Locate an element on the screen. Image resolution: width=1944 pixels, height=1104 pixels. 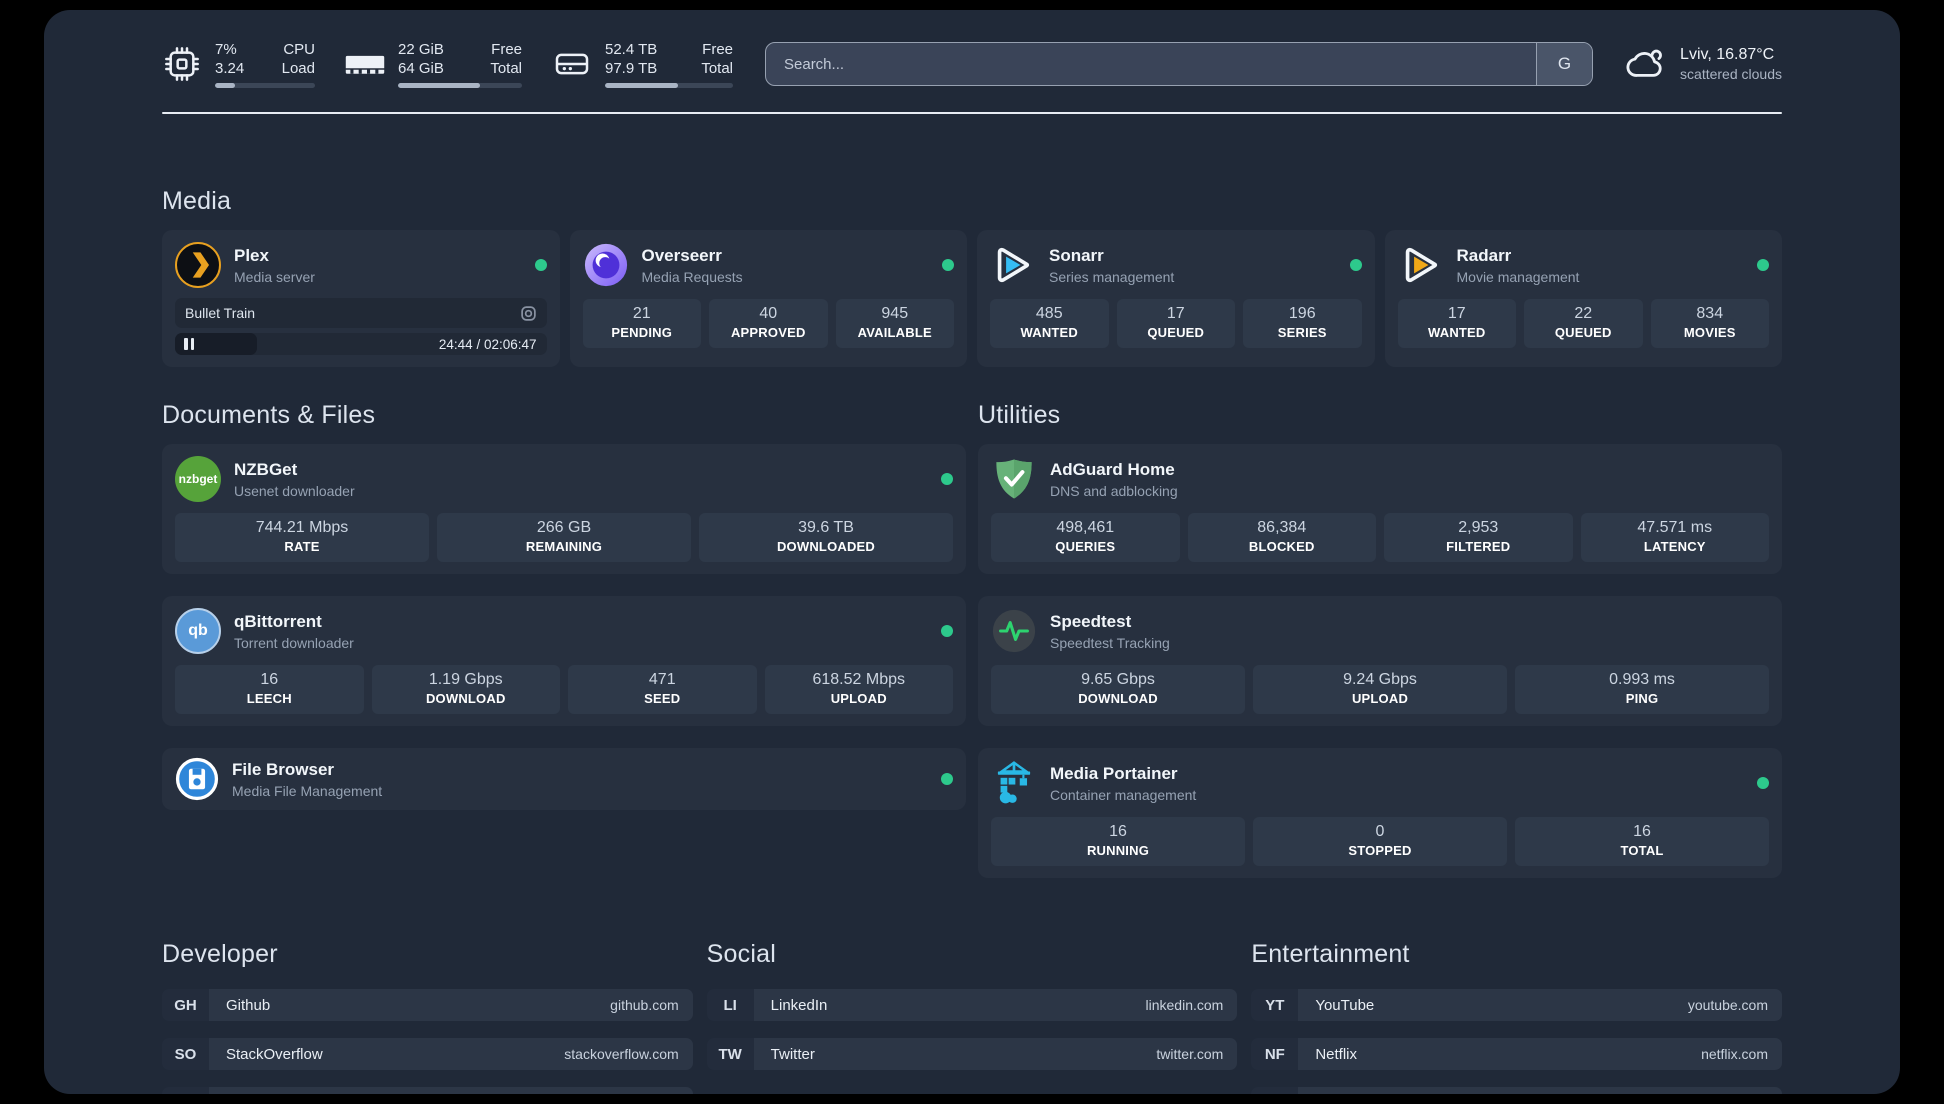
stat-tile: 485 WANTED is located at coordinates (1049, 323).